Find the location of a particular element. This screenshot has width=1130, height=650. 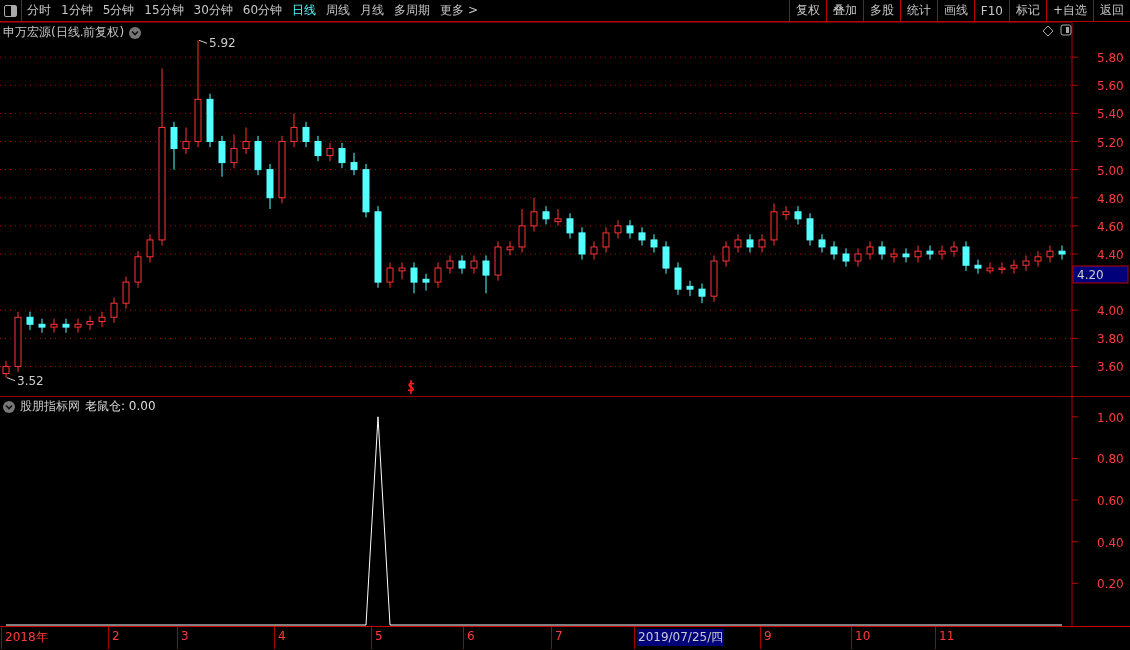

period-tab: 日线 is located at coordinates (304, 10).